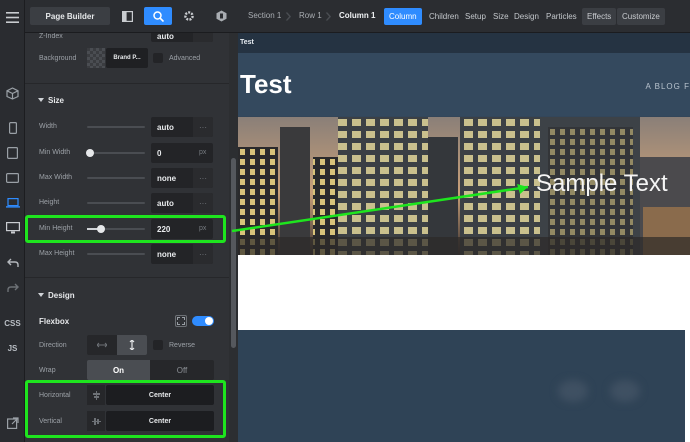 The width and height of the screenshot is (690, 442). Describe the element at coordinates (130, 322) in the screenshot. I see `flexbox-row: Flexbox` at that location.